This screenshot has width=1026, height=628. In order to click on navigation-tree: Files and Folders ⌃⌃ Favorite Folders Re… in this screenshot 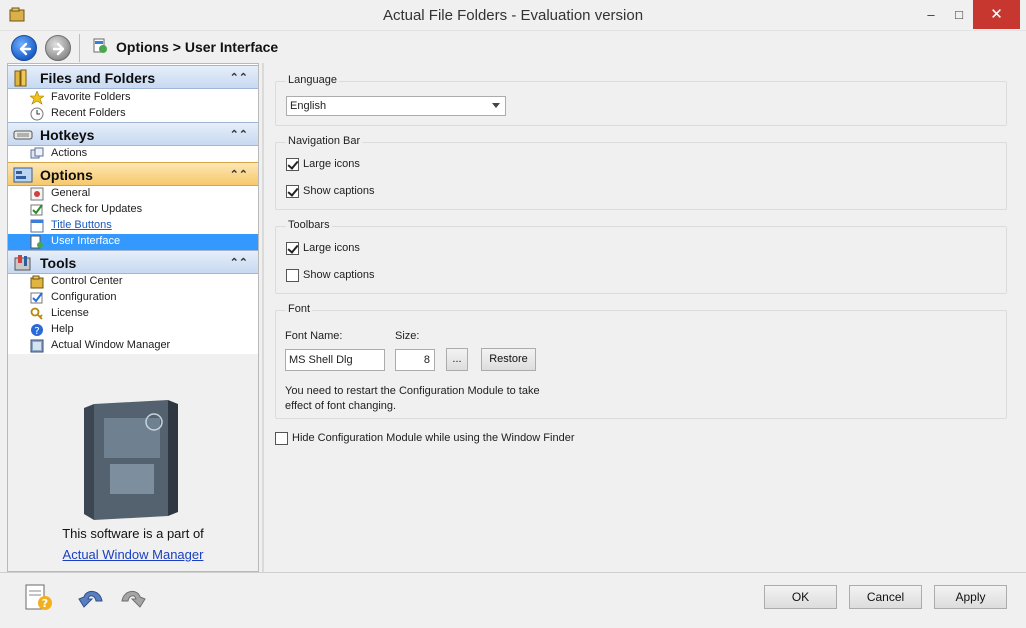, I will do `click(133, 209)`.